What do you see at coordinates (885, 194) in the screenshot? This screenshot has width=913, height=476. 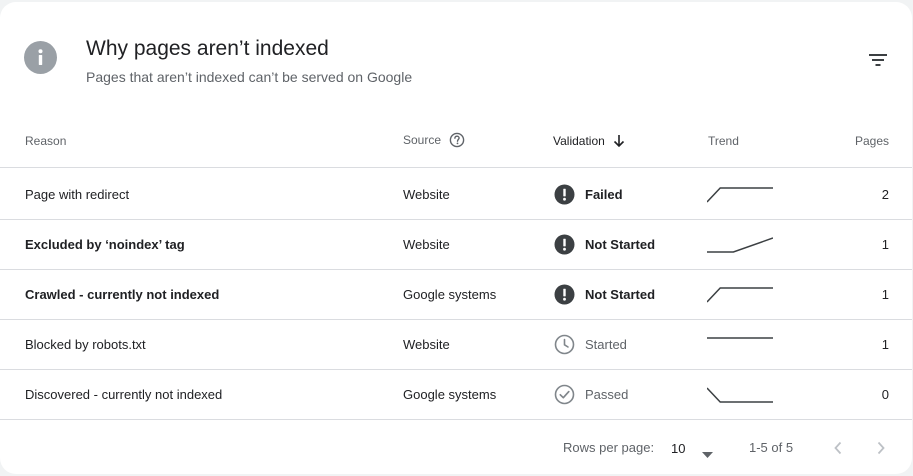 I see `row-pages-count: 2` at bounding box center [885, 194].